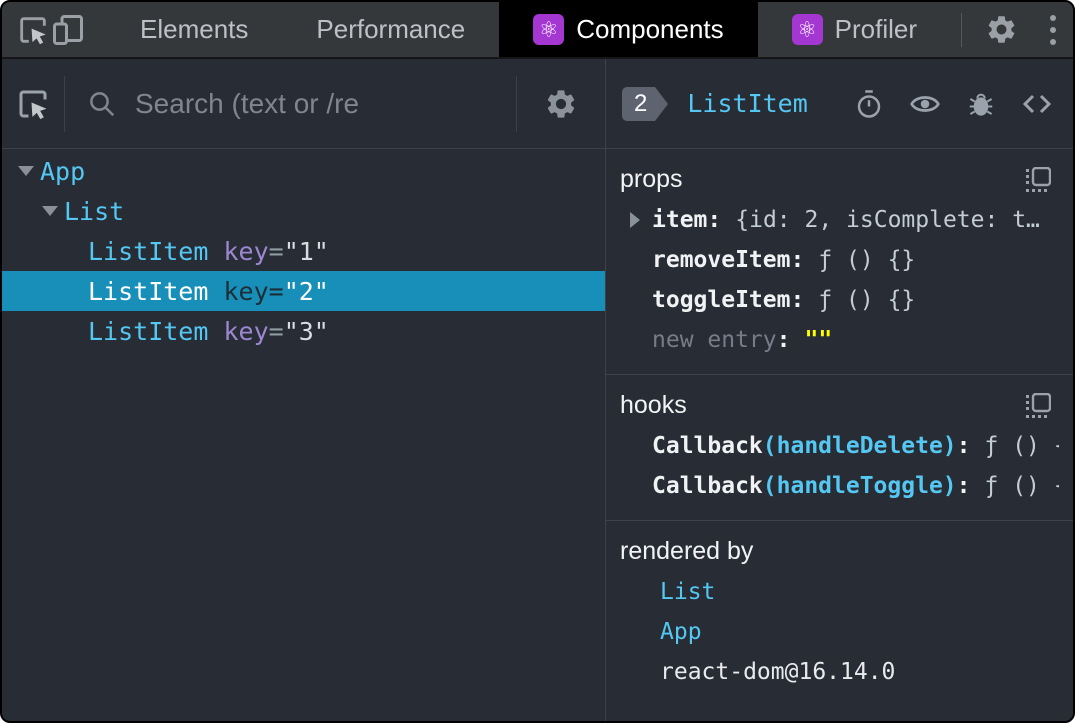 Image resolution: width=1075 pixels, height=723 pixels. Describe the element at coordinates (681, 632) in the screenshot. I see `owner-link: App` at that location.